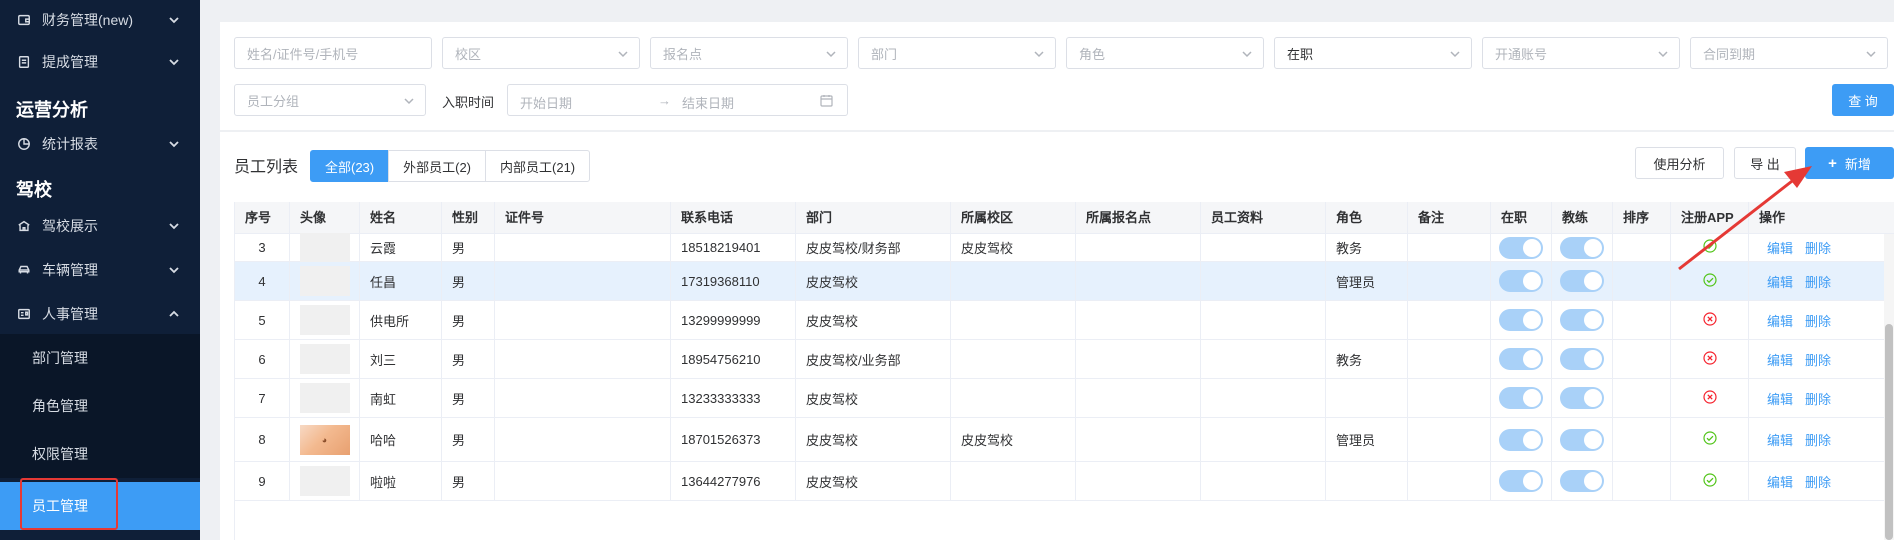 This screenshot has width=1894, height=540. What do you see at coordinates (1367, 439) in the screenshot?
I see `cell-role: 管理员` at bounding box center [1367, 439].